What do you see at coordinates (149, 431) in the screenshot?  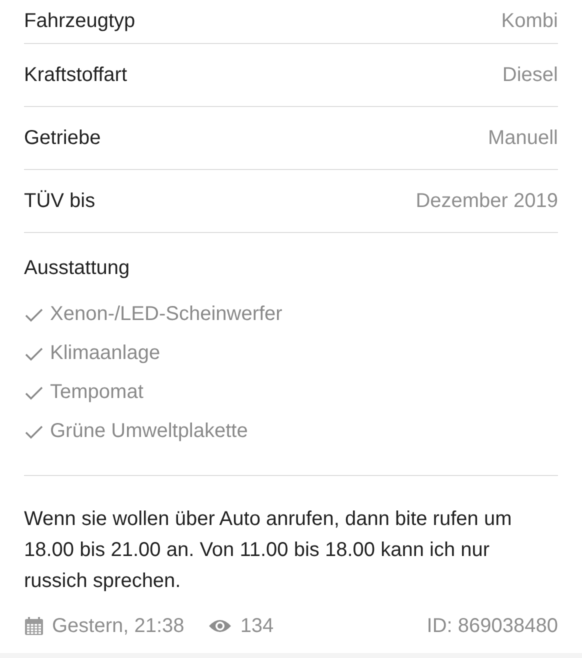 I see `feature-text: Grüne Umweltplakette` at bounding box center [149, 431].